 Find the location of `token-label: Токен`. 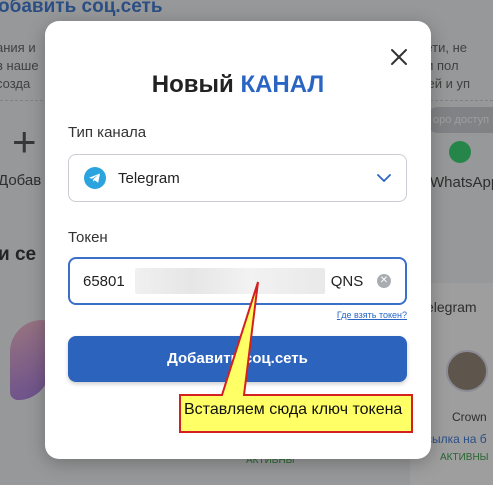

token-label: Токен is located at coordinates (88, 237).